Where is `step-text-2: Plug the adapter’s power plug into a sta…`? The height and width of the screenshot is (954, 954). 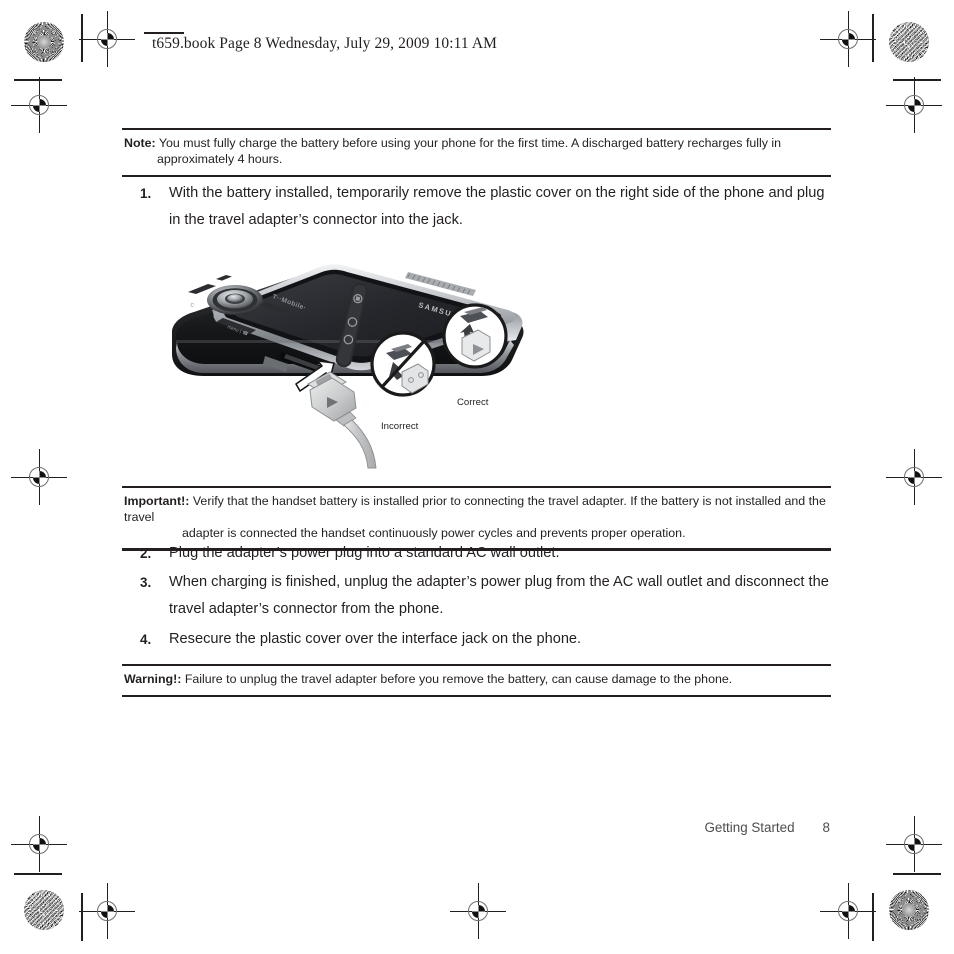 step-text-2: Plug the adapter’s power plug into a sta… is located at coordinates (364, 553).